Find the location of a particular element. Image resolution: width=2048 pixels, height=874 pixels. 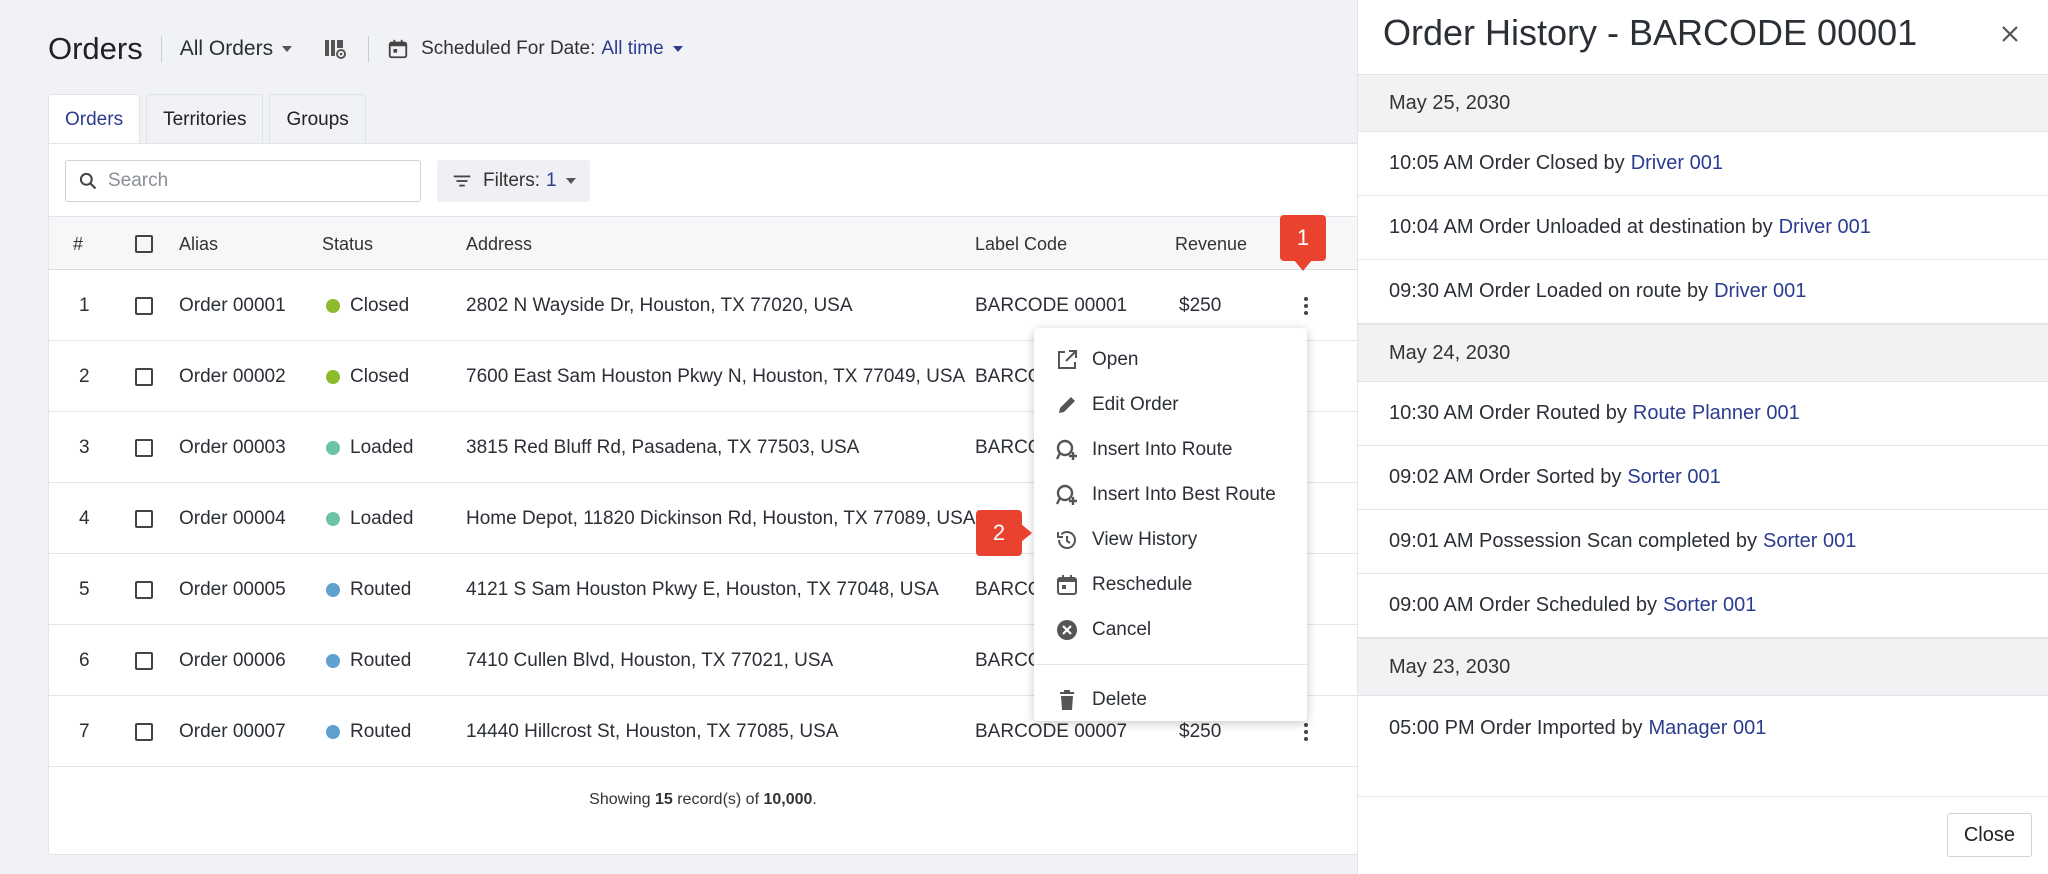

columns-gear-icon is located at coordinates (336, 49).